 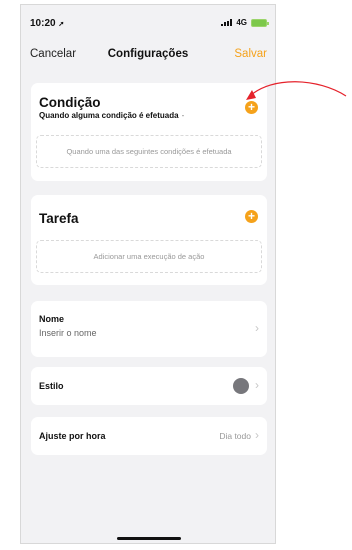 What do you see at coordinates (241, 22) in the screenshot?
I see `network-type: 4G` at bounding box center [241, 22].